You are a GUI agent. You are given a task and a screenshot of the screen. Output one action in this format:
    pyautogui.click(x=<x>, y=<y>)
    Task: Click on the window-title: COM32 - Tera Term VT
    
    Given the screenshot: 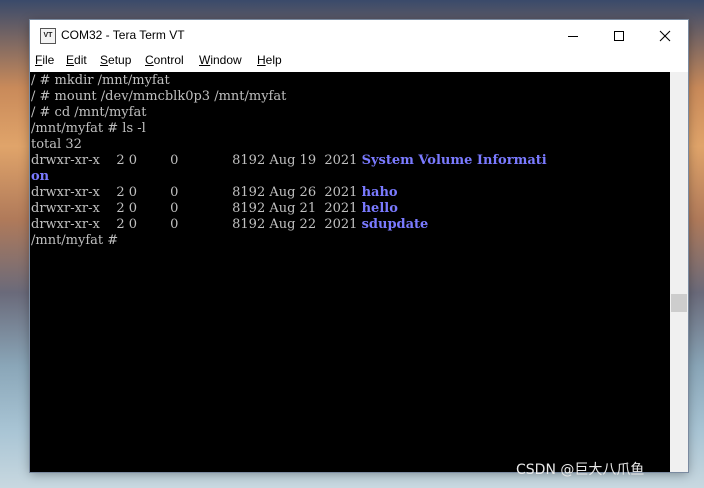 What is the action you would take?
    pyautogui.click(x=123, y=35)
    